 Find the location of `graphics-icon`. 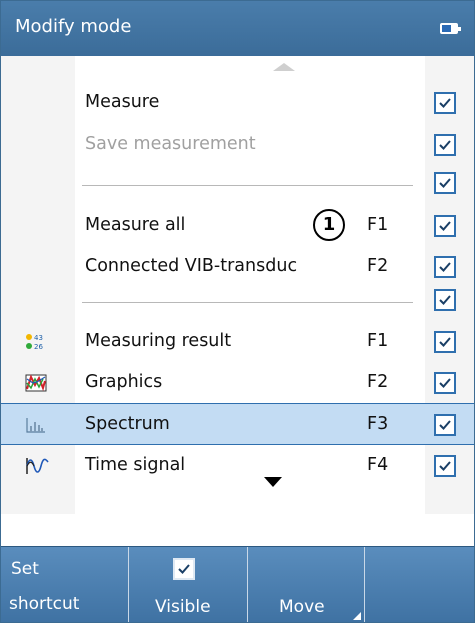

graphics-icon is located at coordinates (36, 383).